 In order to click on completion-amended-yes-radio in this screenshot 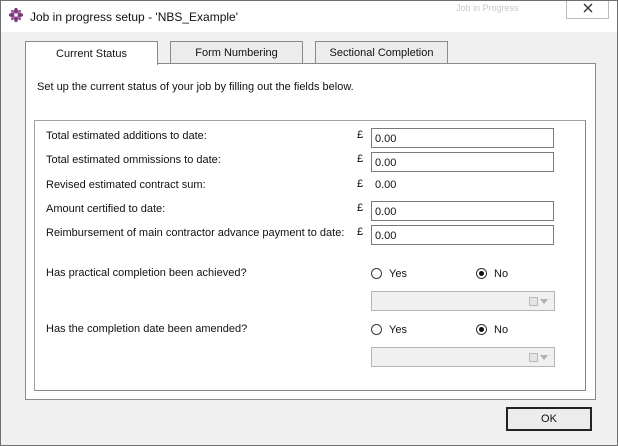, I will do `click(376, 329)`.